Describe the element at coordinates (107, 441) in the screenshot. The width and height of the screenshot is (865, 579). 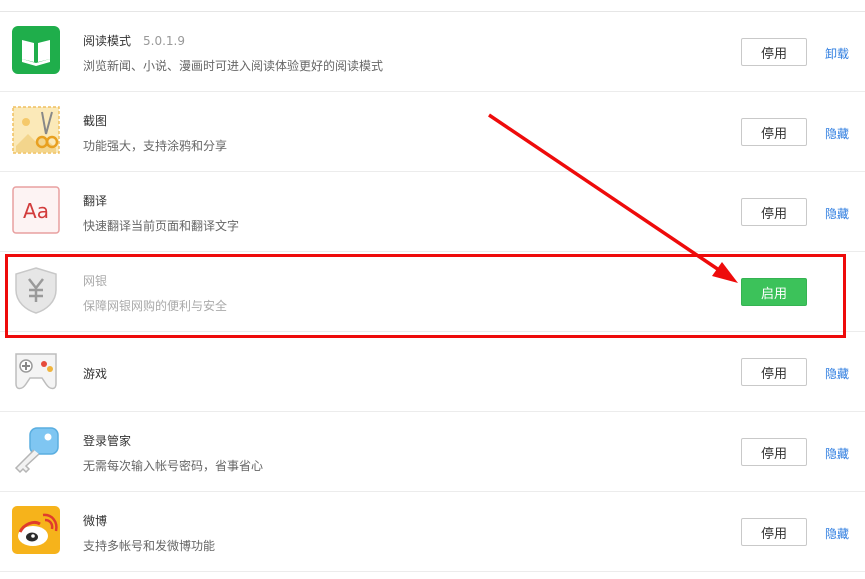
I see `extension-name: 登录管家` at that location.